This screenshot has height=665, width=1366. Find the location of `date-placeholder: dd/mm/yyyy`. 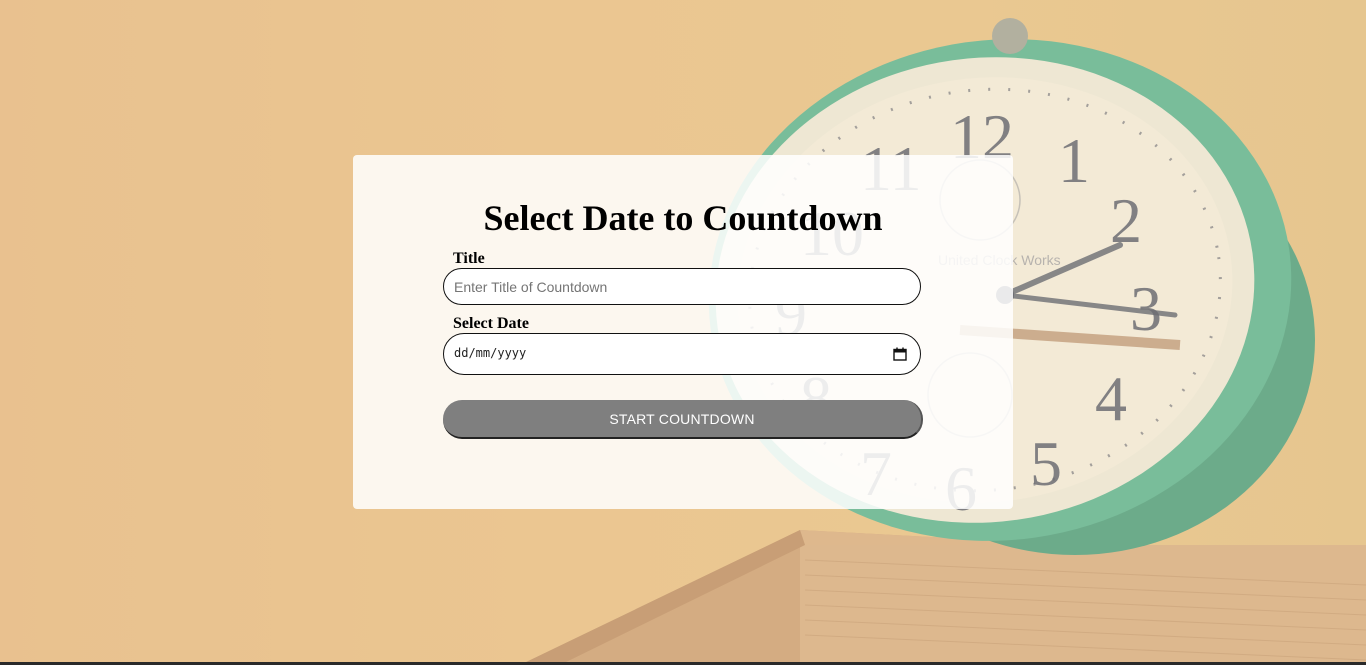

date-placeholder: dd/mm/yyyy is located at coordinates (490, 353).